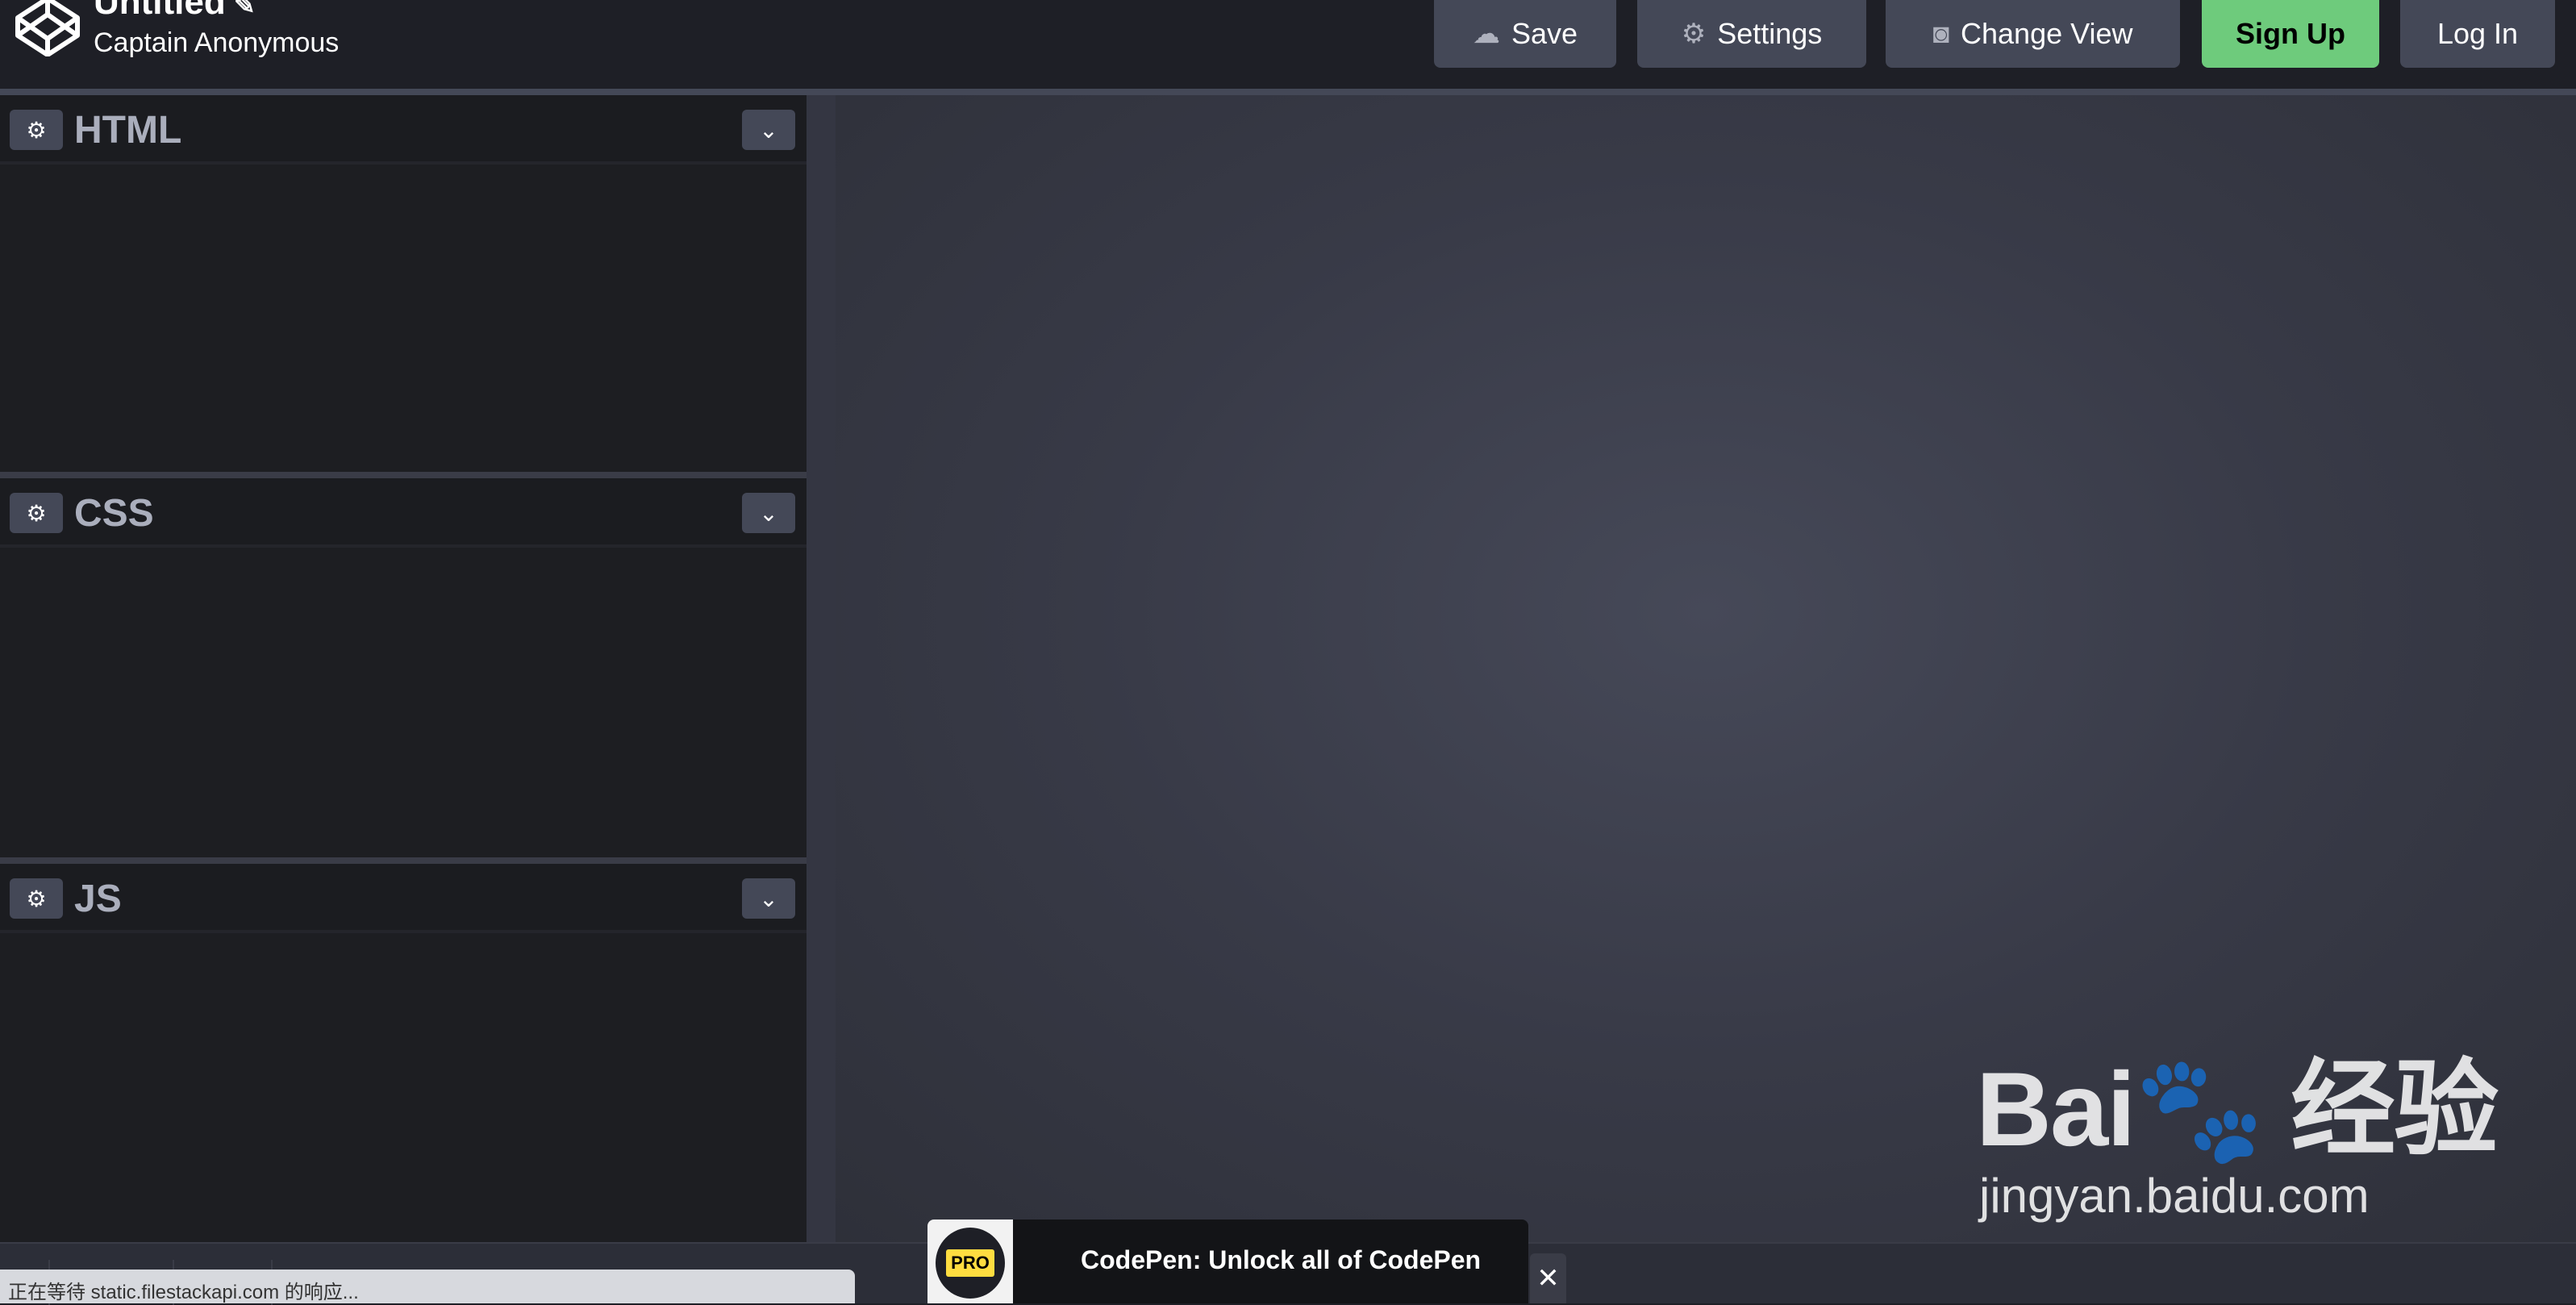 This screenshot has height=1305, width=2576. What do you see at coordinates (175, 11) in the screenshot?
I see `pen-title: Untitled ✎` at bounding box center [175, 11].